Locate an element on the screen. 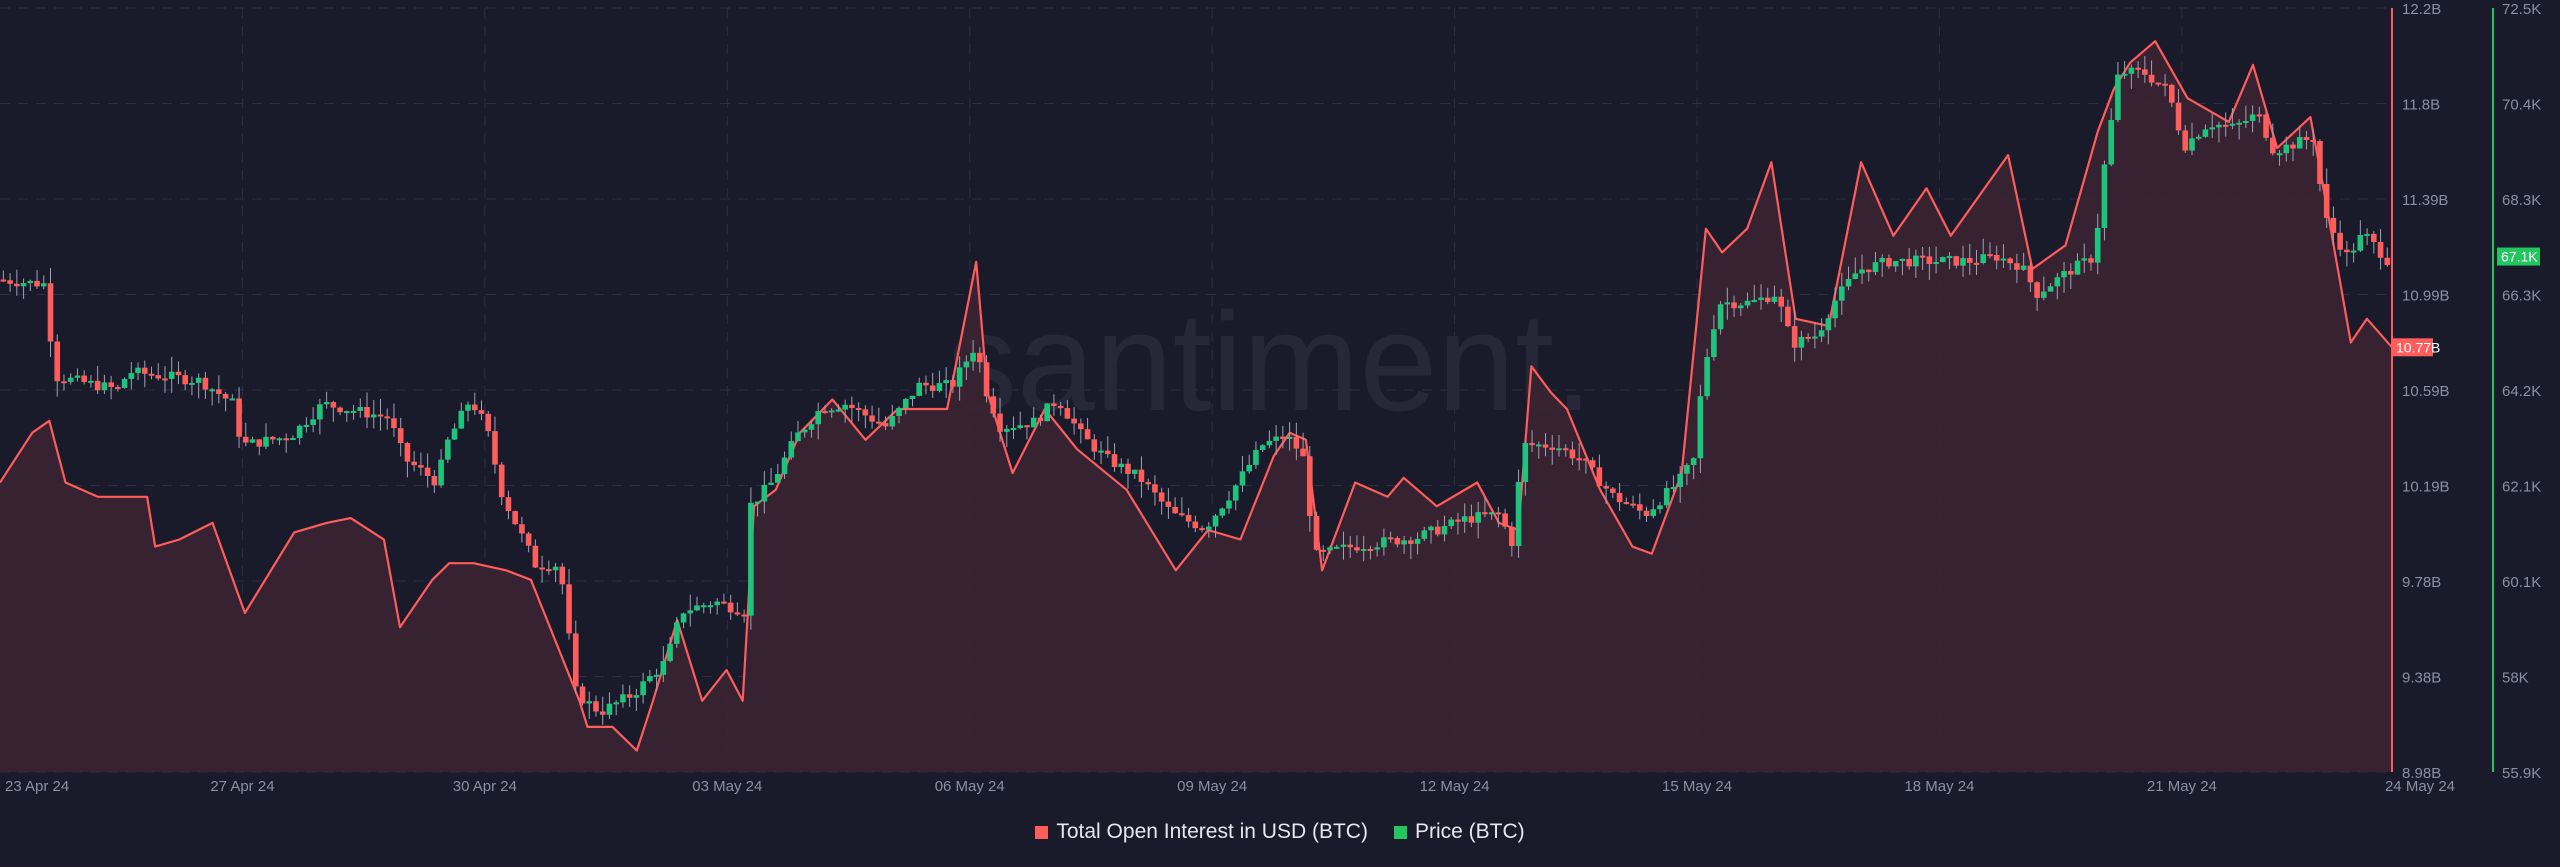 The height and width of the screenshot is (867, 2560). x-axis-date-label: 06 May 24 is located at coordinates (970, 786).